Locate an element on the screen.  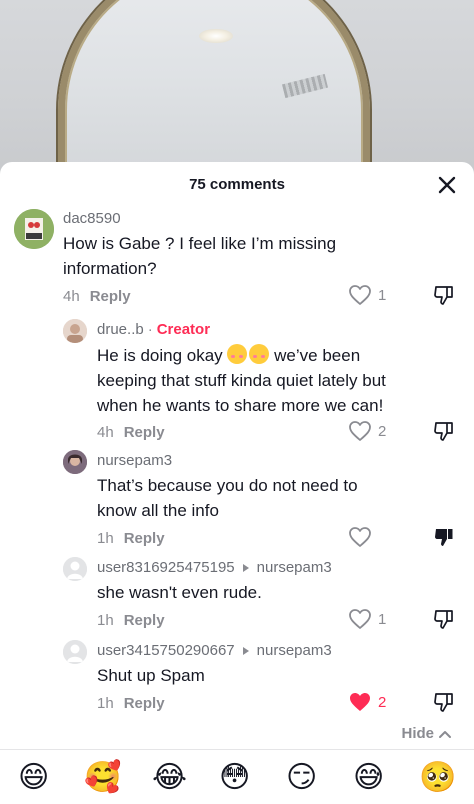
creator-username: drue..b is located at coordinates (120, 329).